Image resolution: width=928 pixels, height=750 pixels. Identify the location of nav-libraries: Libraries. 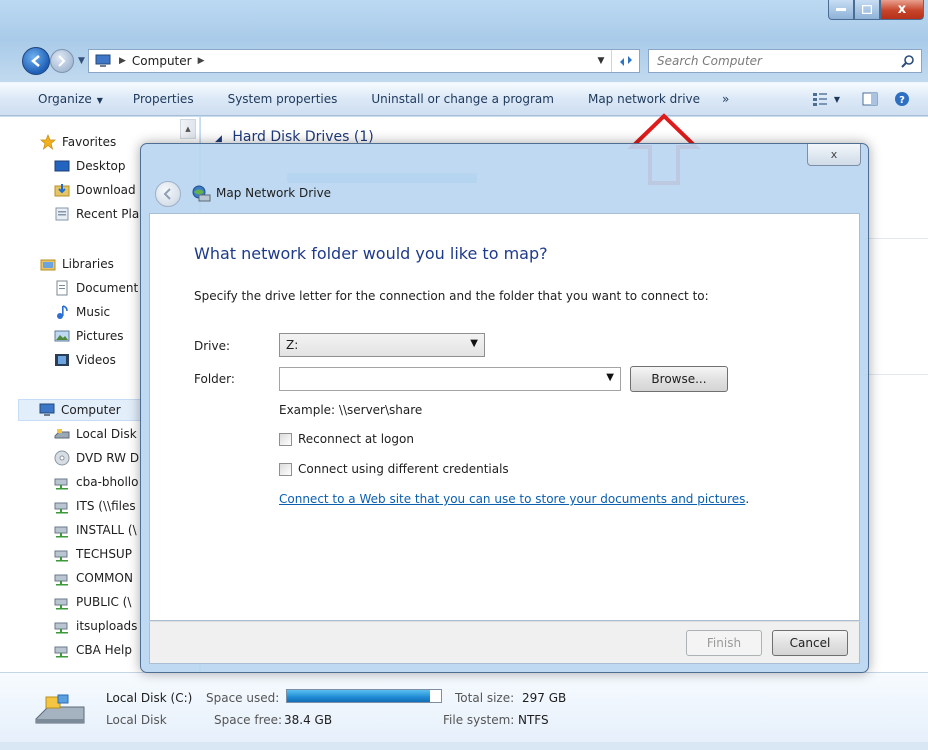
(77, 264).